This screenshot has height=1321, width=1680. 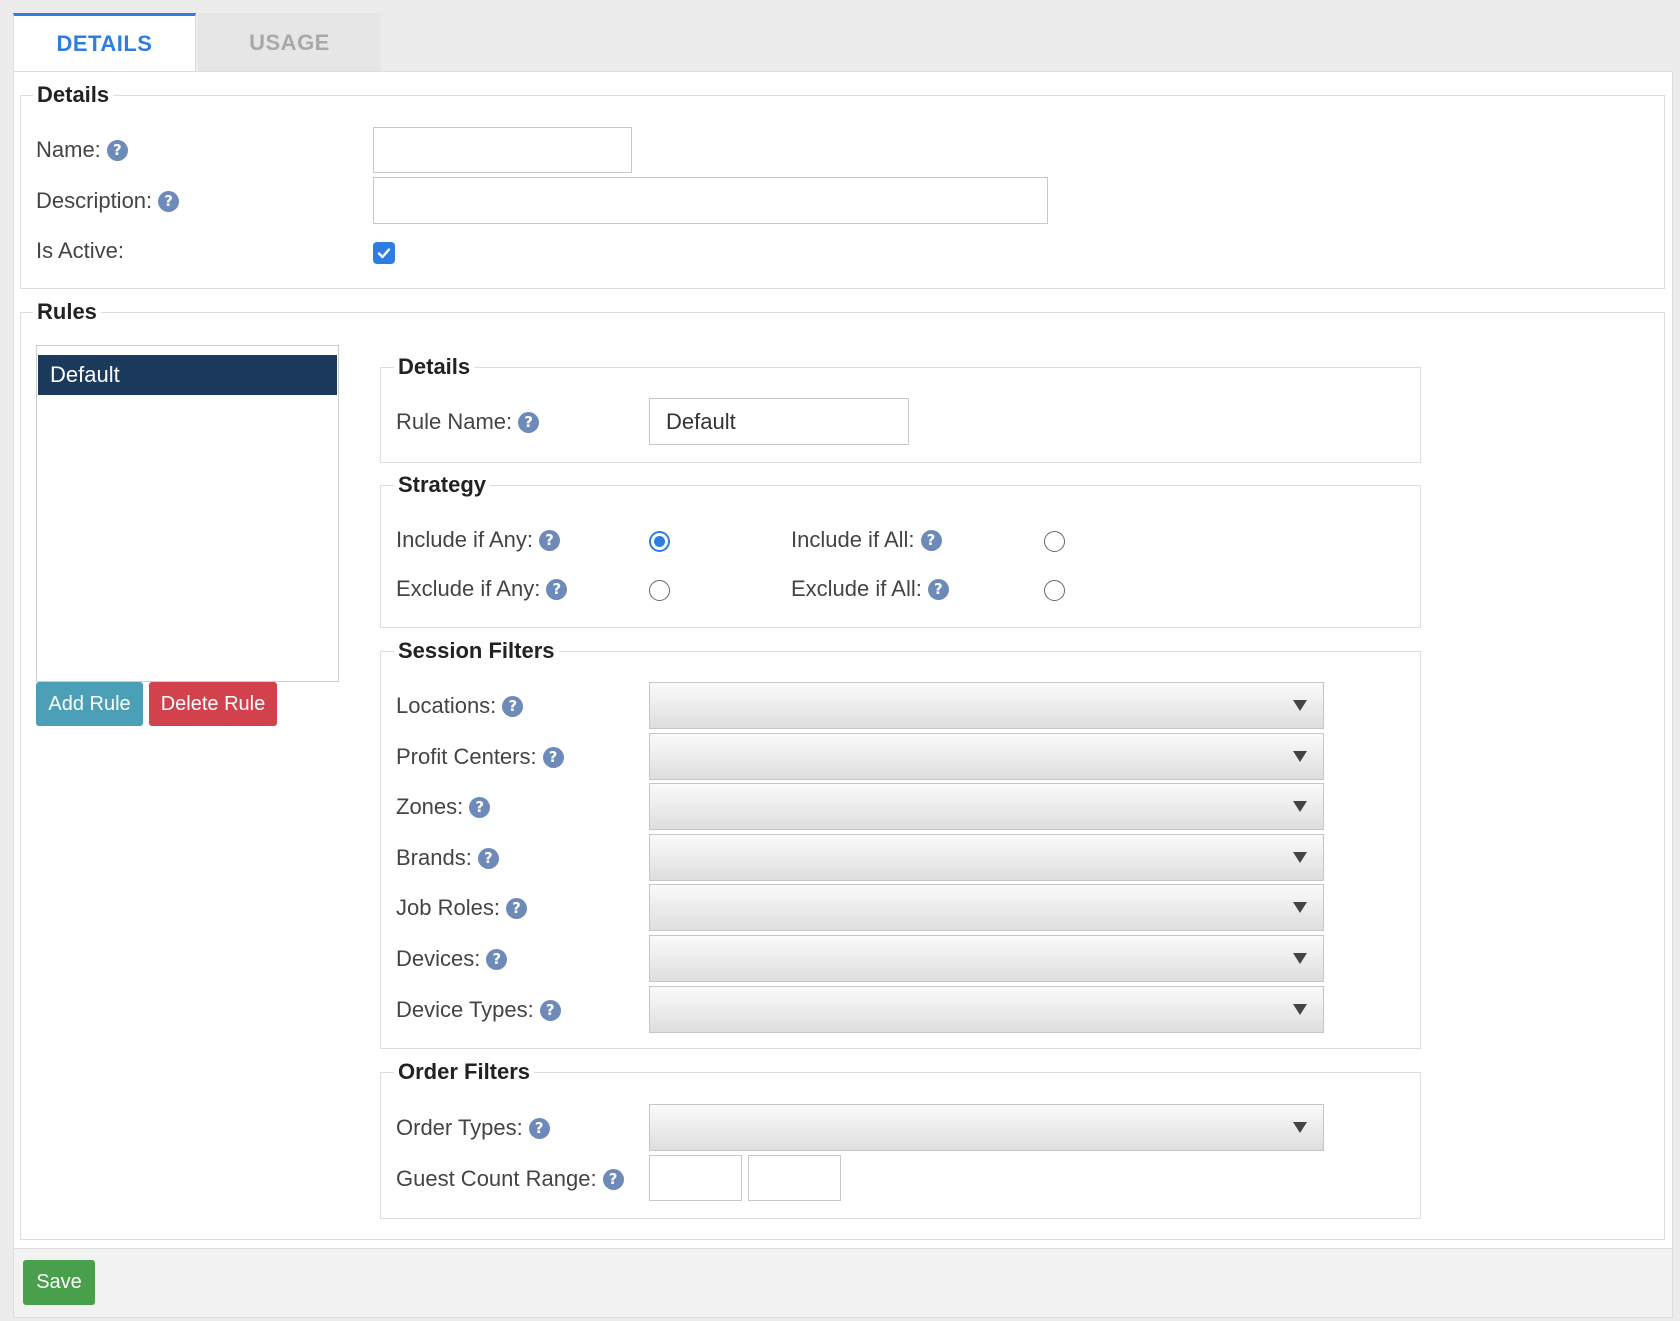 What do you see at coordinates (473, 1128) in the screenshot?
I see `order-types-label: Order Types: ?` at bounding box center [473, 1128].